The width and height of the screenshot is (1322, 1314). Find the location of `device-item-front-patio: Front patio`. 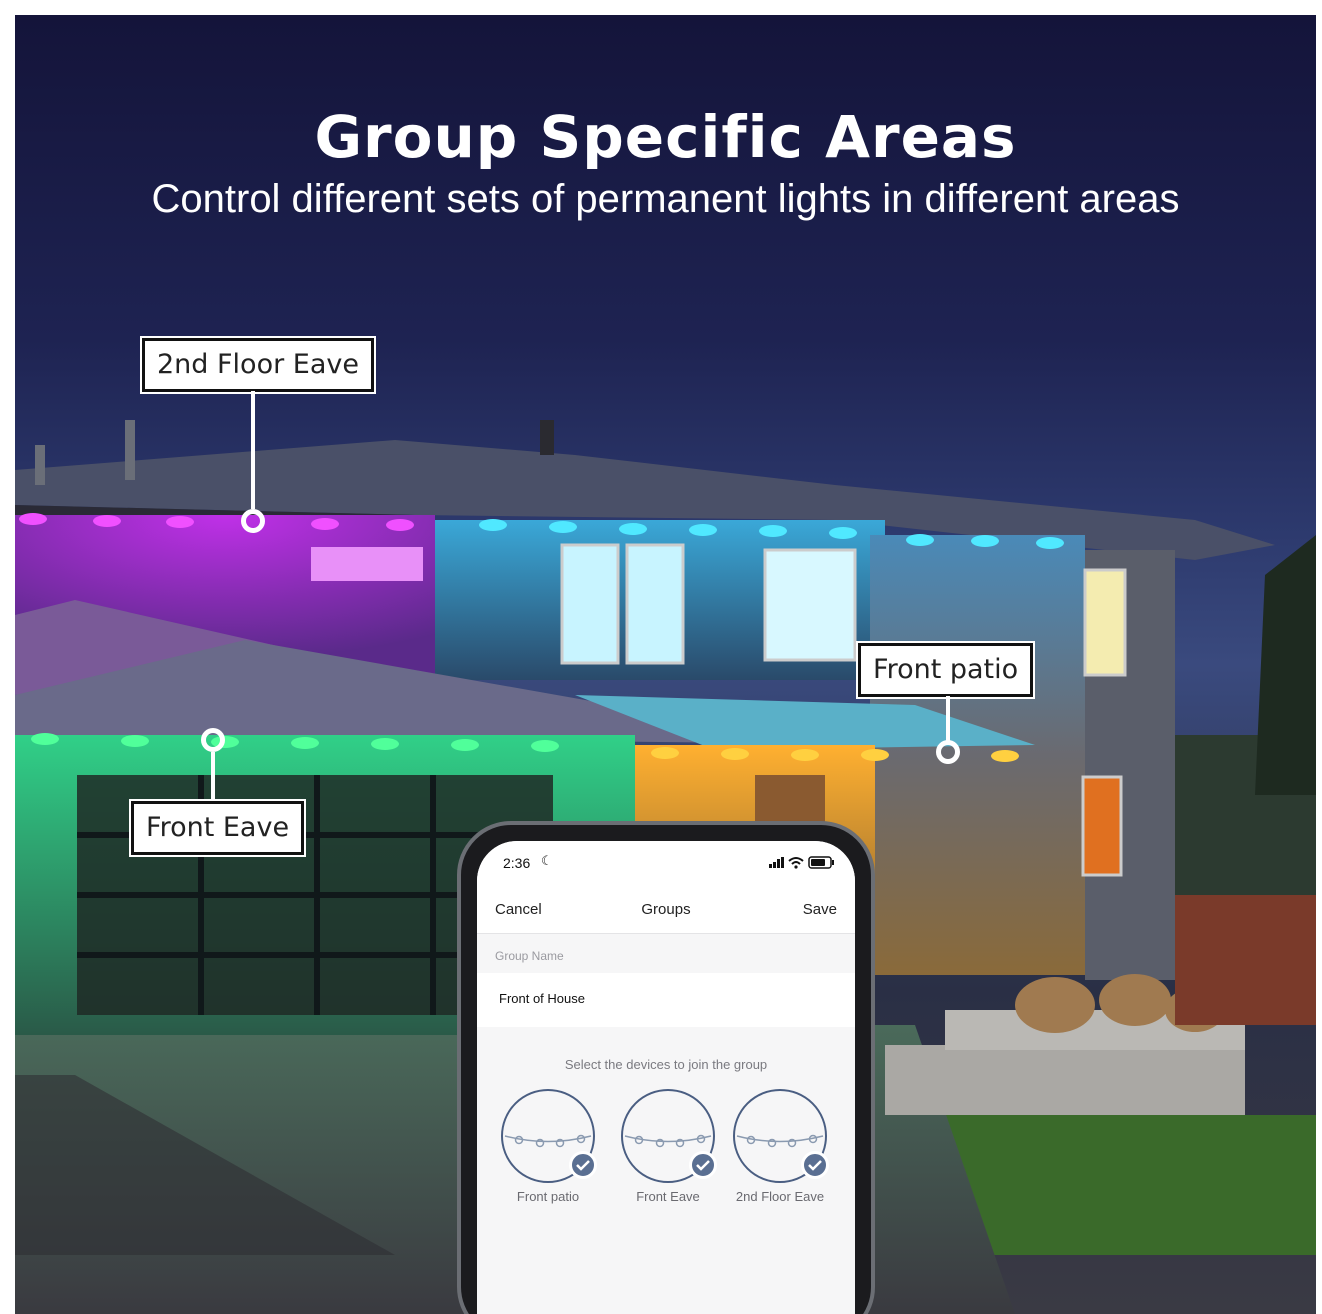

device-item-front-patio: Front patio is located at coordinates (548, 1146).